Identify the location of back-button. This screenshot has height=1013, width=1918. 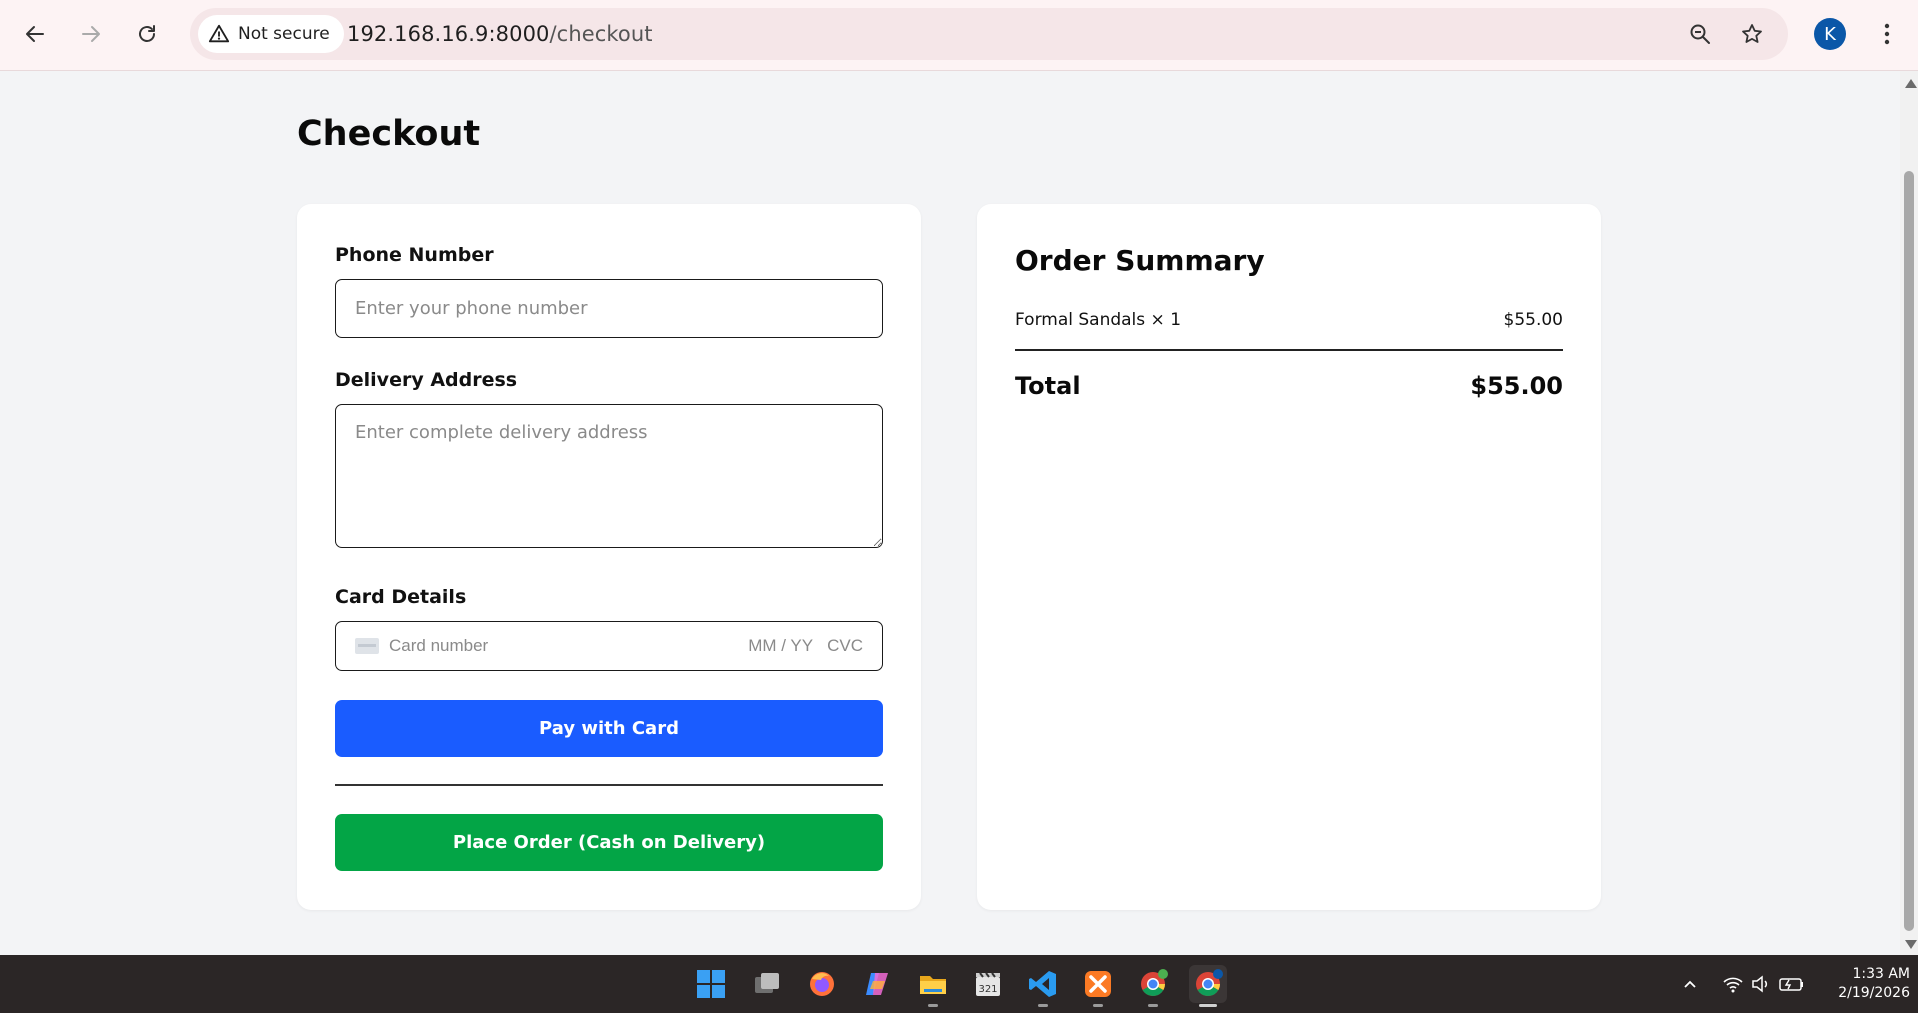
(35, 34).